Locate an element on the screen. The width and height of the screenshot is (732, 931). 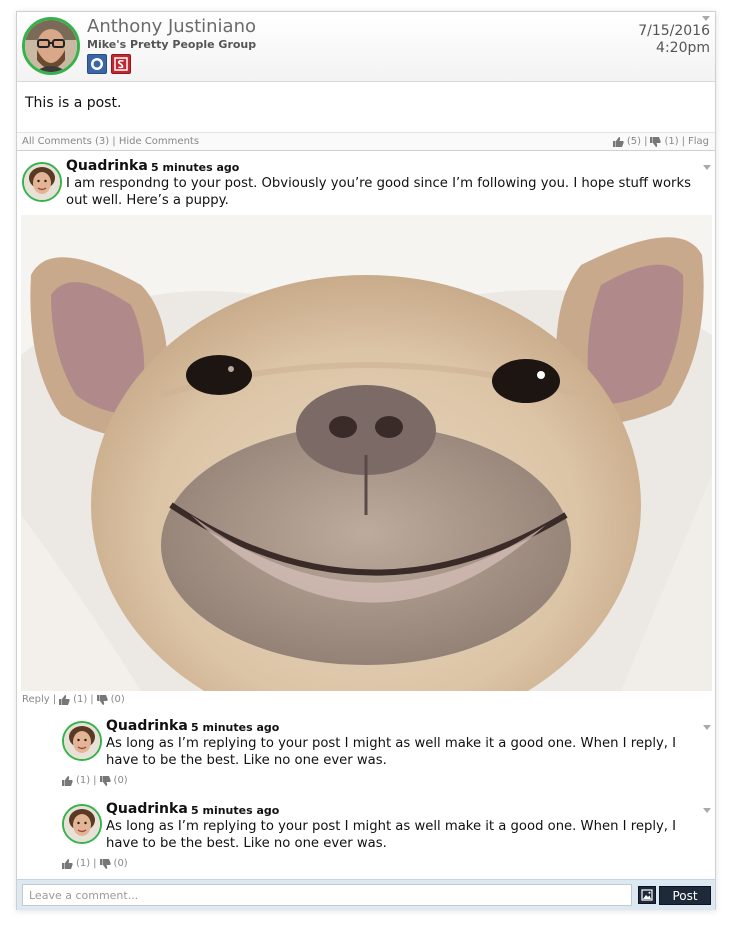
reply-link: Reply is located at coordinates (36, 699).